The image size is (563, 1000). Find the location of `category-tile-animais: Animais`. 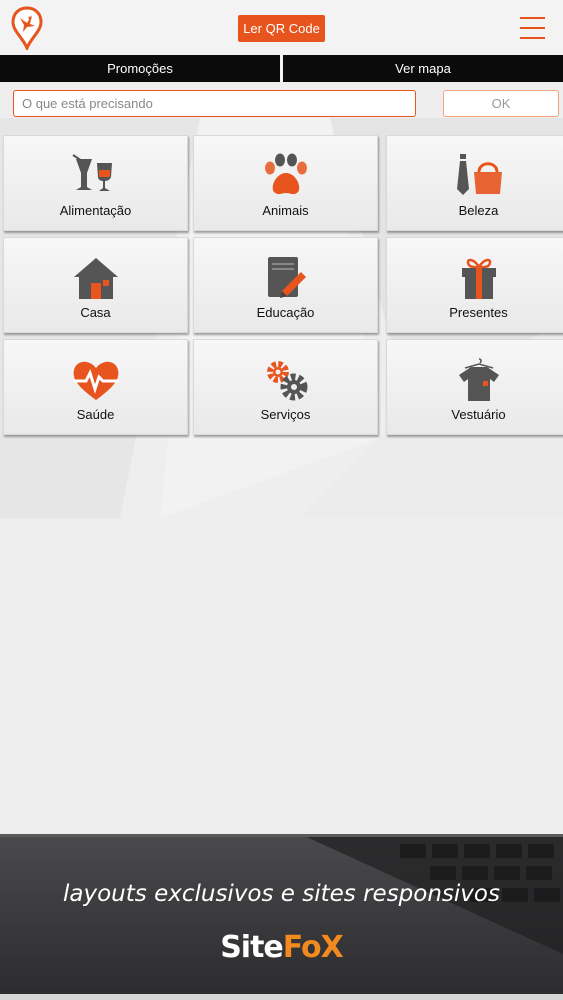

category-tile-animais: Animais is located at coordinates (285, 183).